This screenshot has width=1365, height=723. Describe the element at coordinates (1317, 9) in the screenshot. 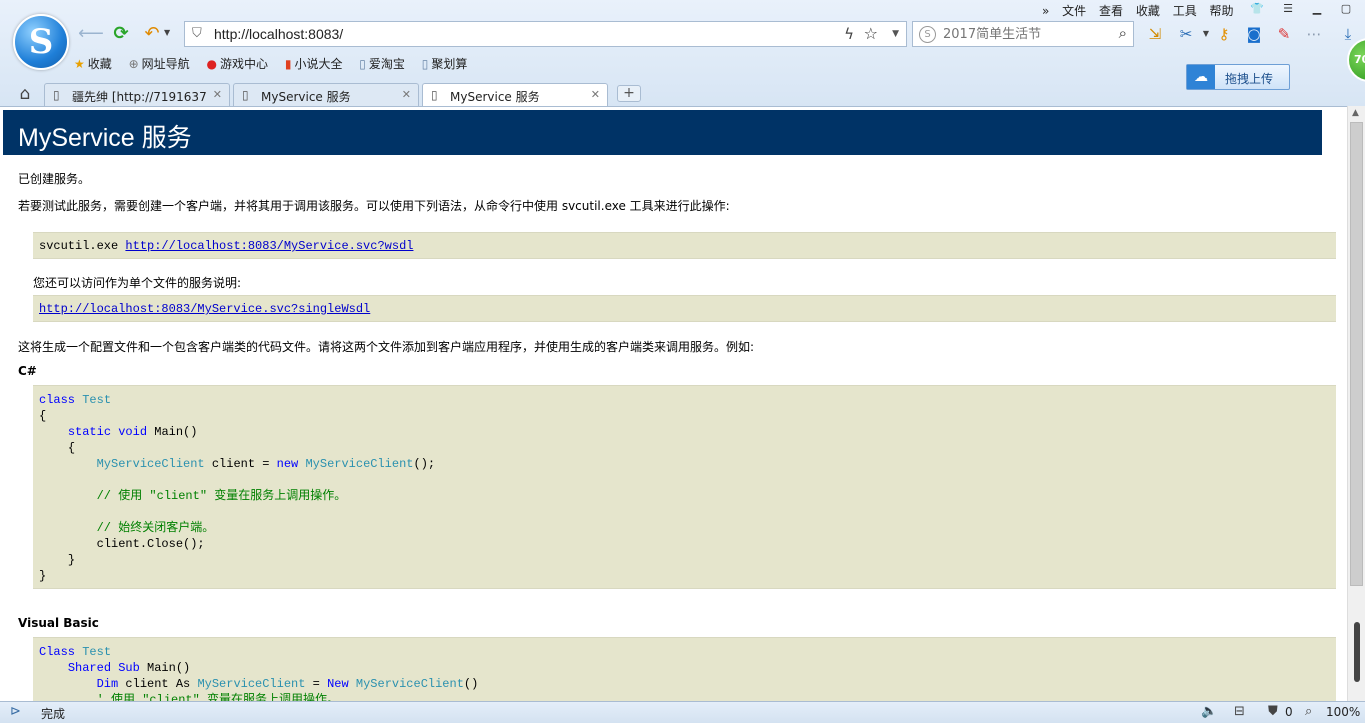

I see `minimize-button: ▁` at that location.